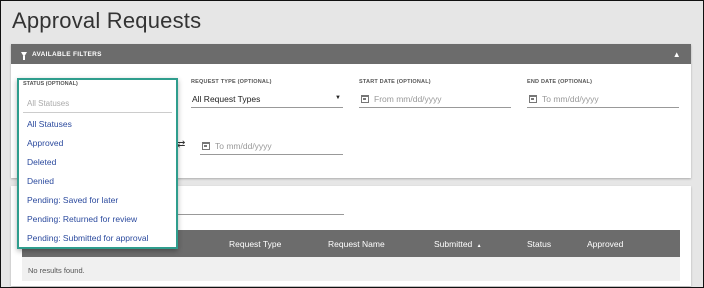  Describe the element at coordinates (560, 82) in the screenshot. I see `end-date-label: END DATE (OPTIONAL)` at that location.